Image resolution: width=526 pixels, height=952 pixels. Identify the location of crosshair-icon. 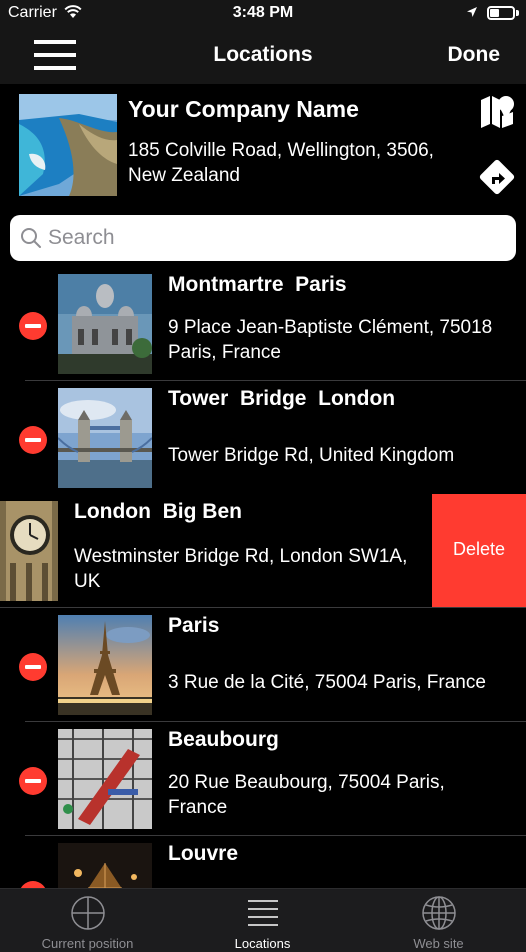
(87, 913).